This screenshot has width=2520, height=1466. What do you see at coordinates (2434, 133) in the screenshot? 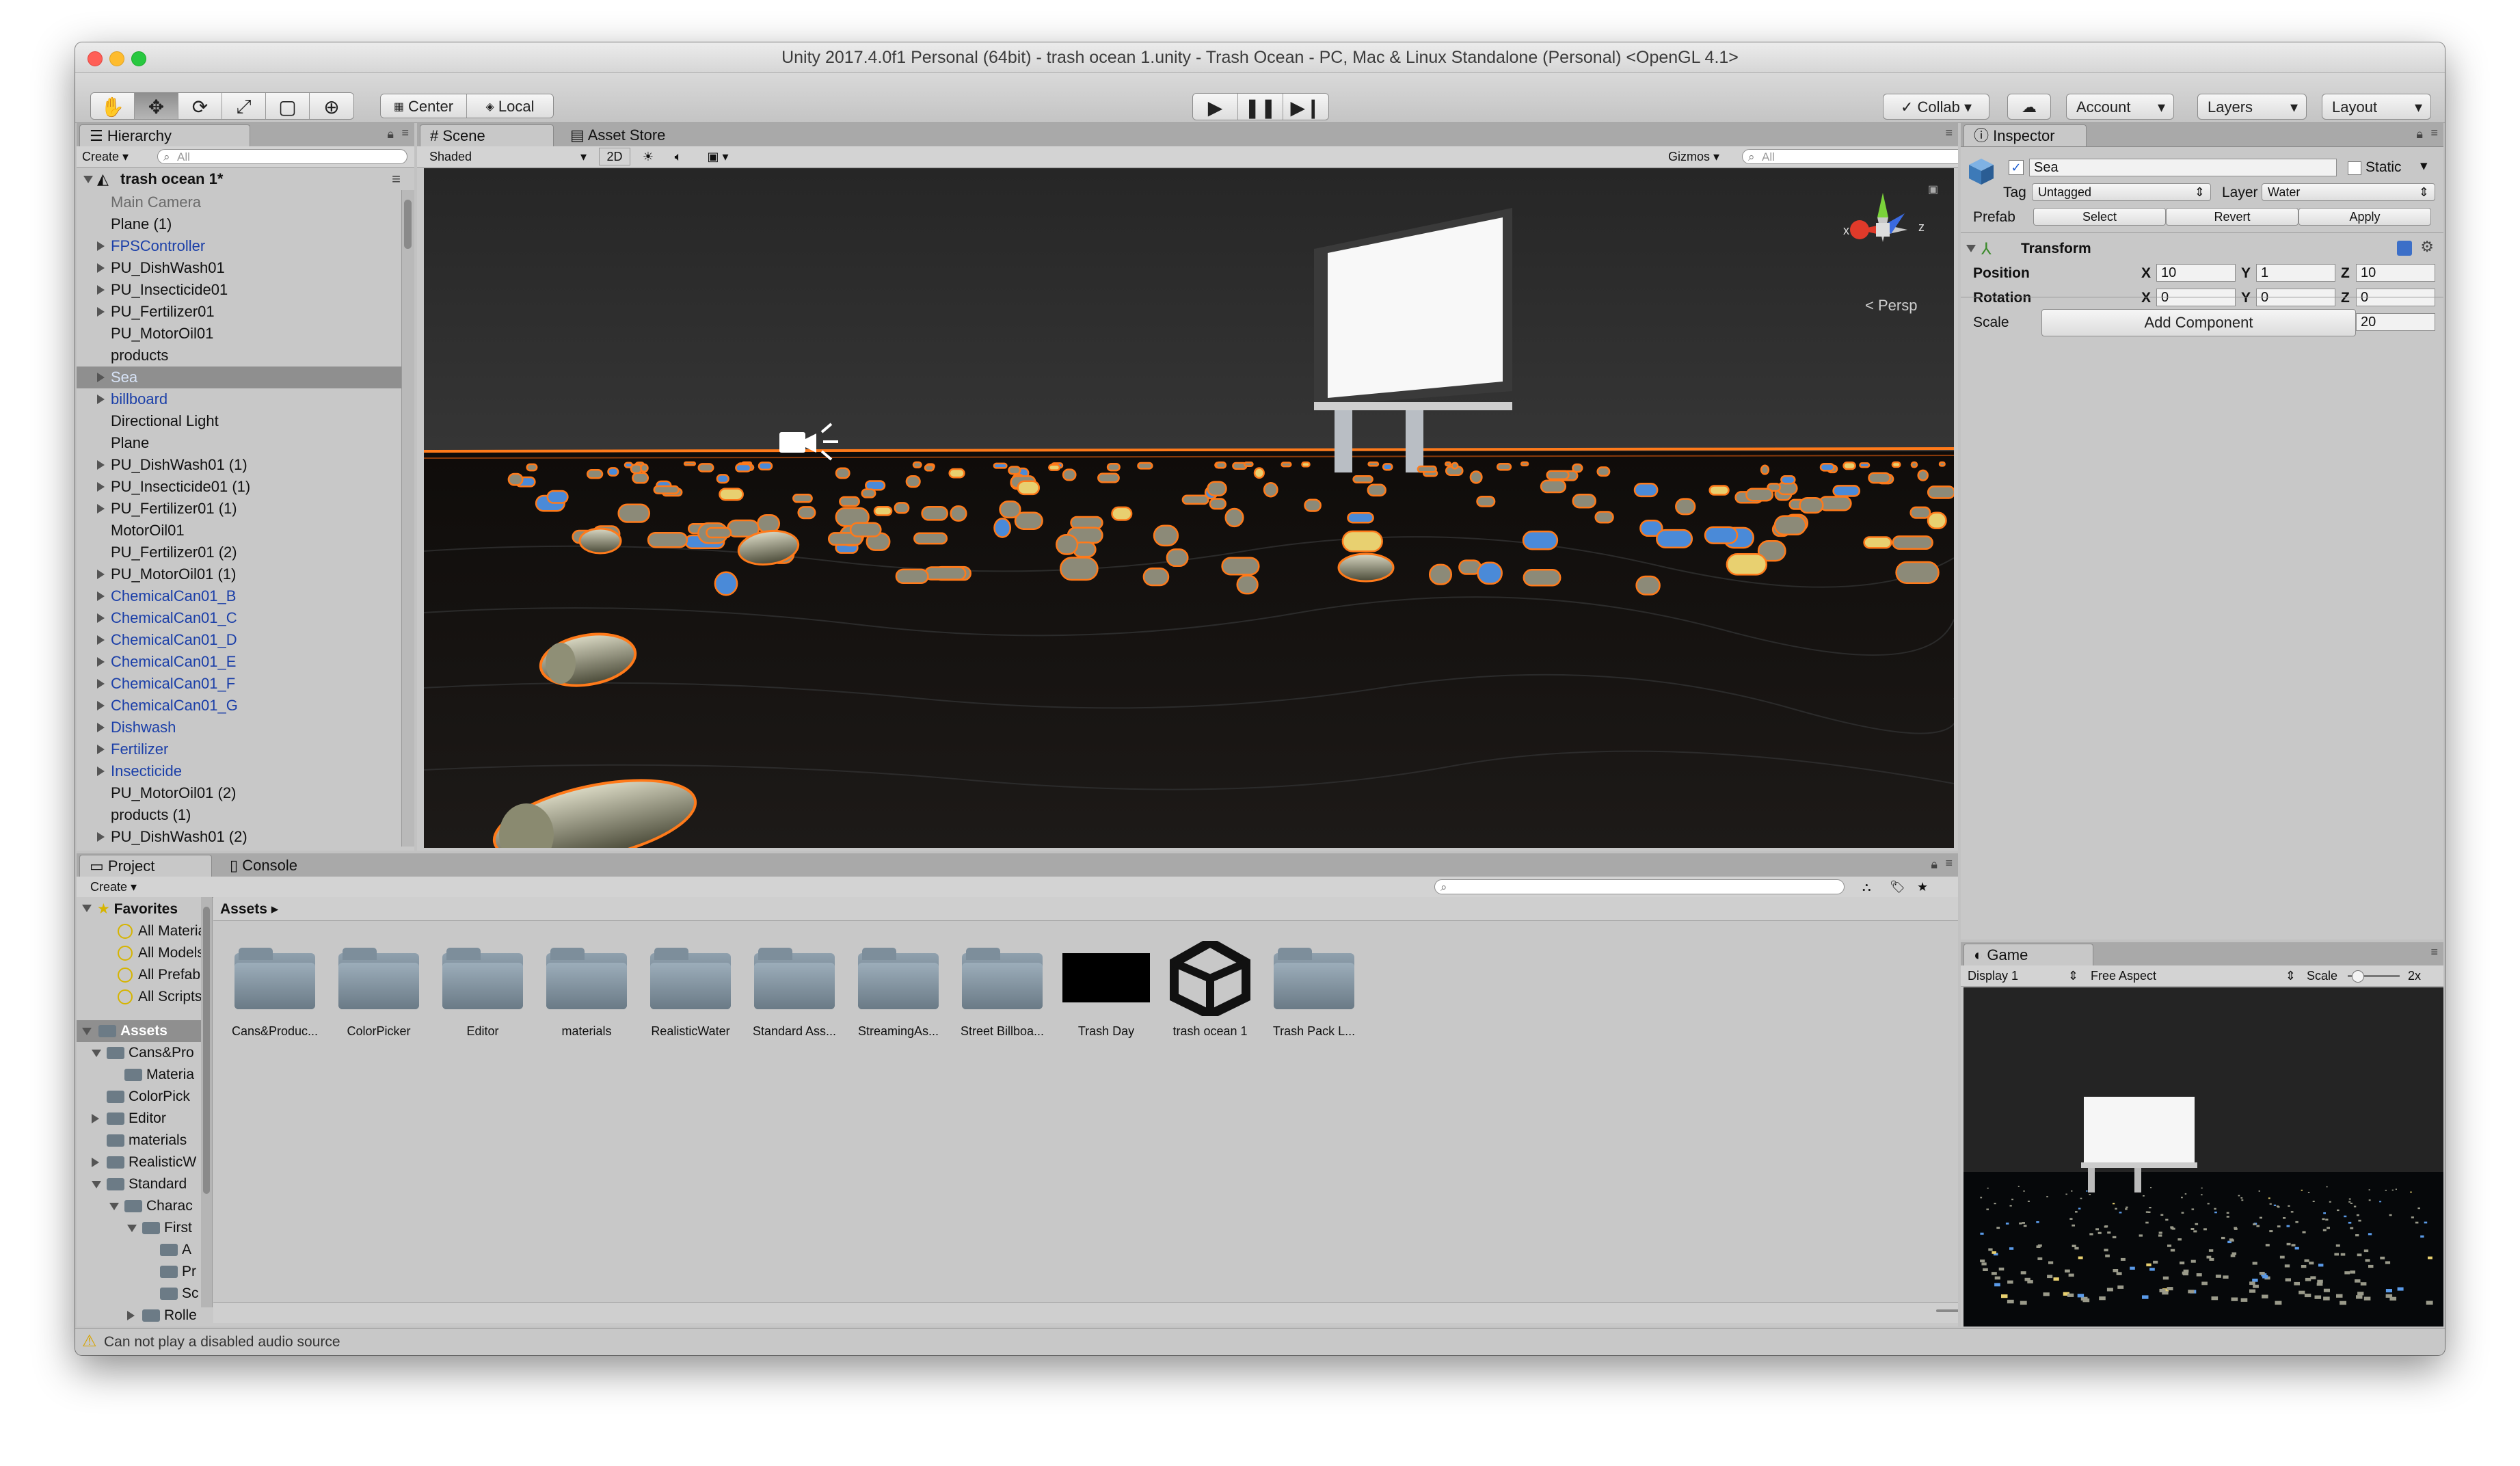
I see `panel-menu-icon: ≡` at bounding box center [2434, 133].